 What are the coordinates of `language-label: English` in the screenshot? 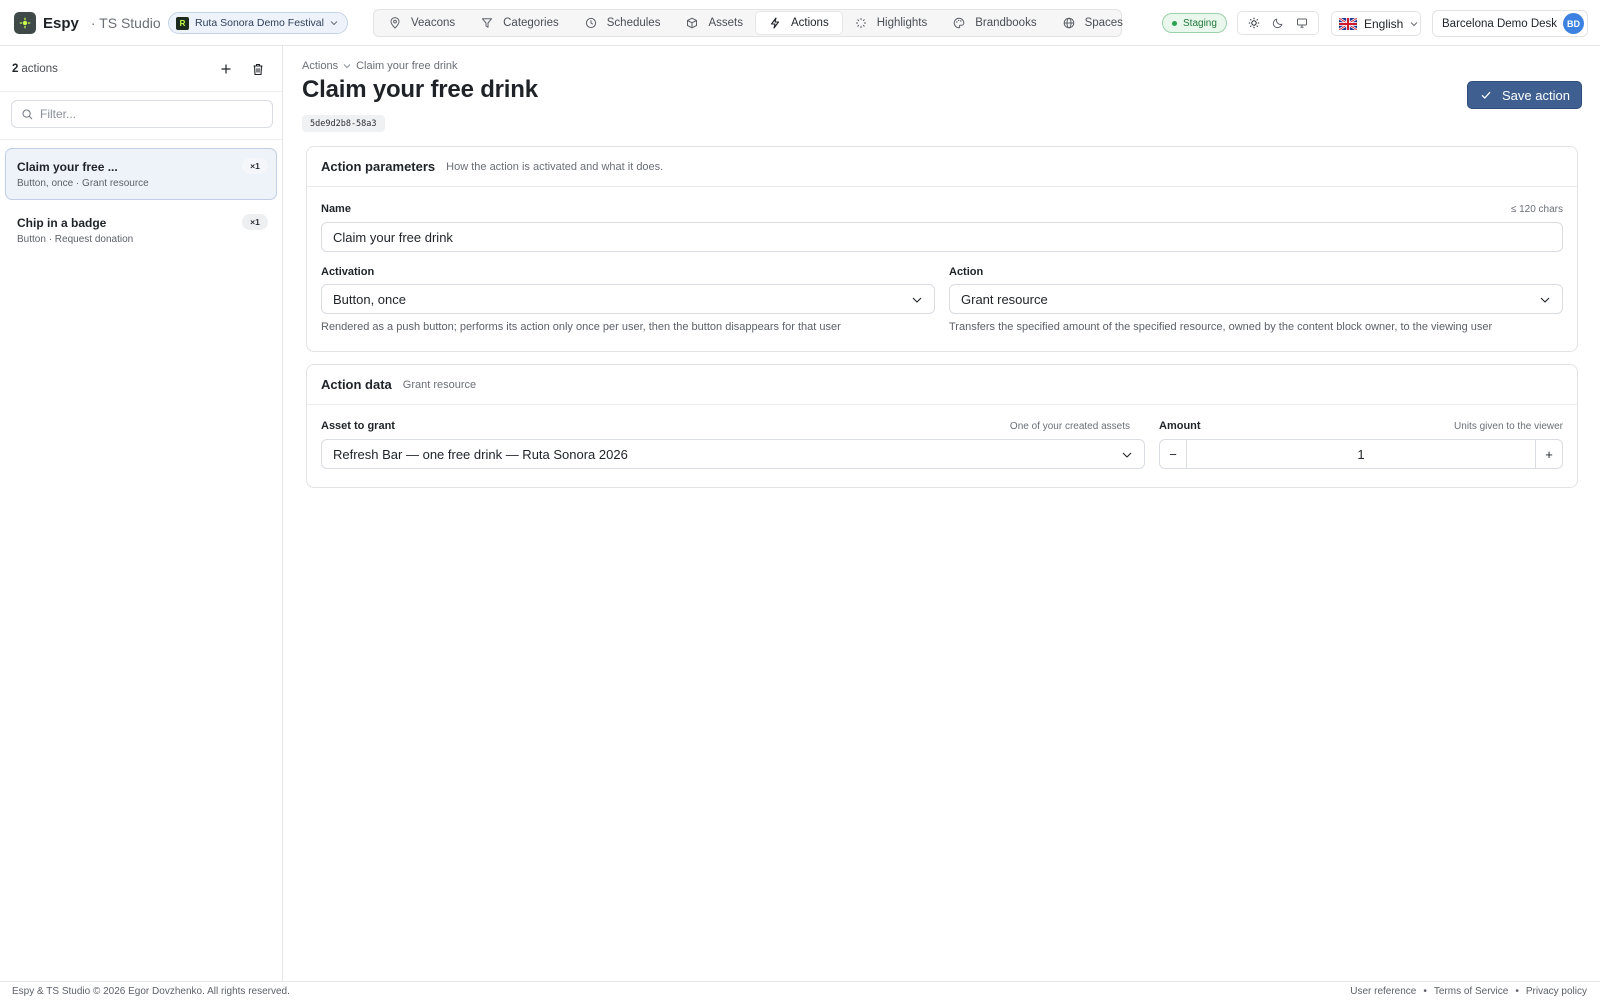 It's located at (1384, 23).